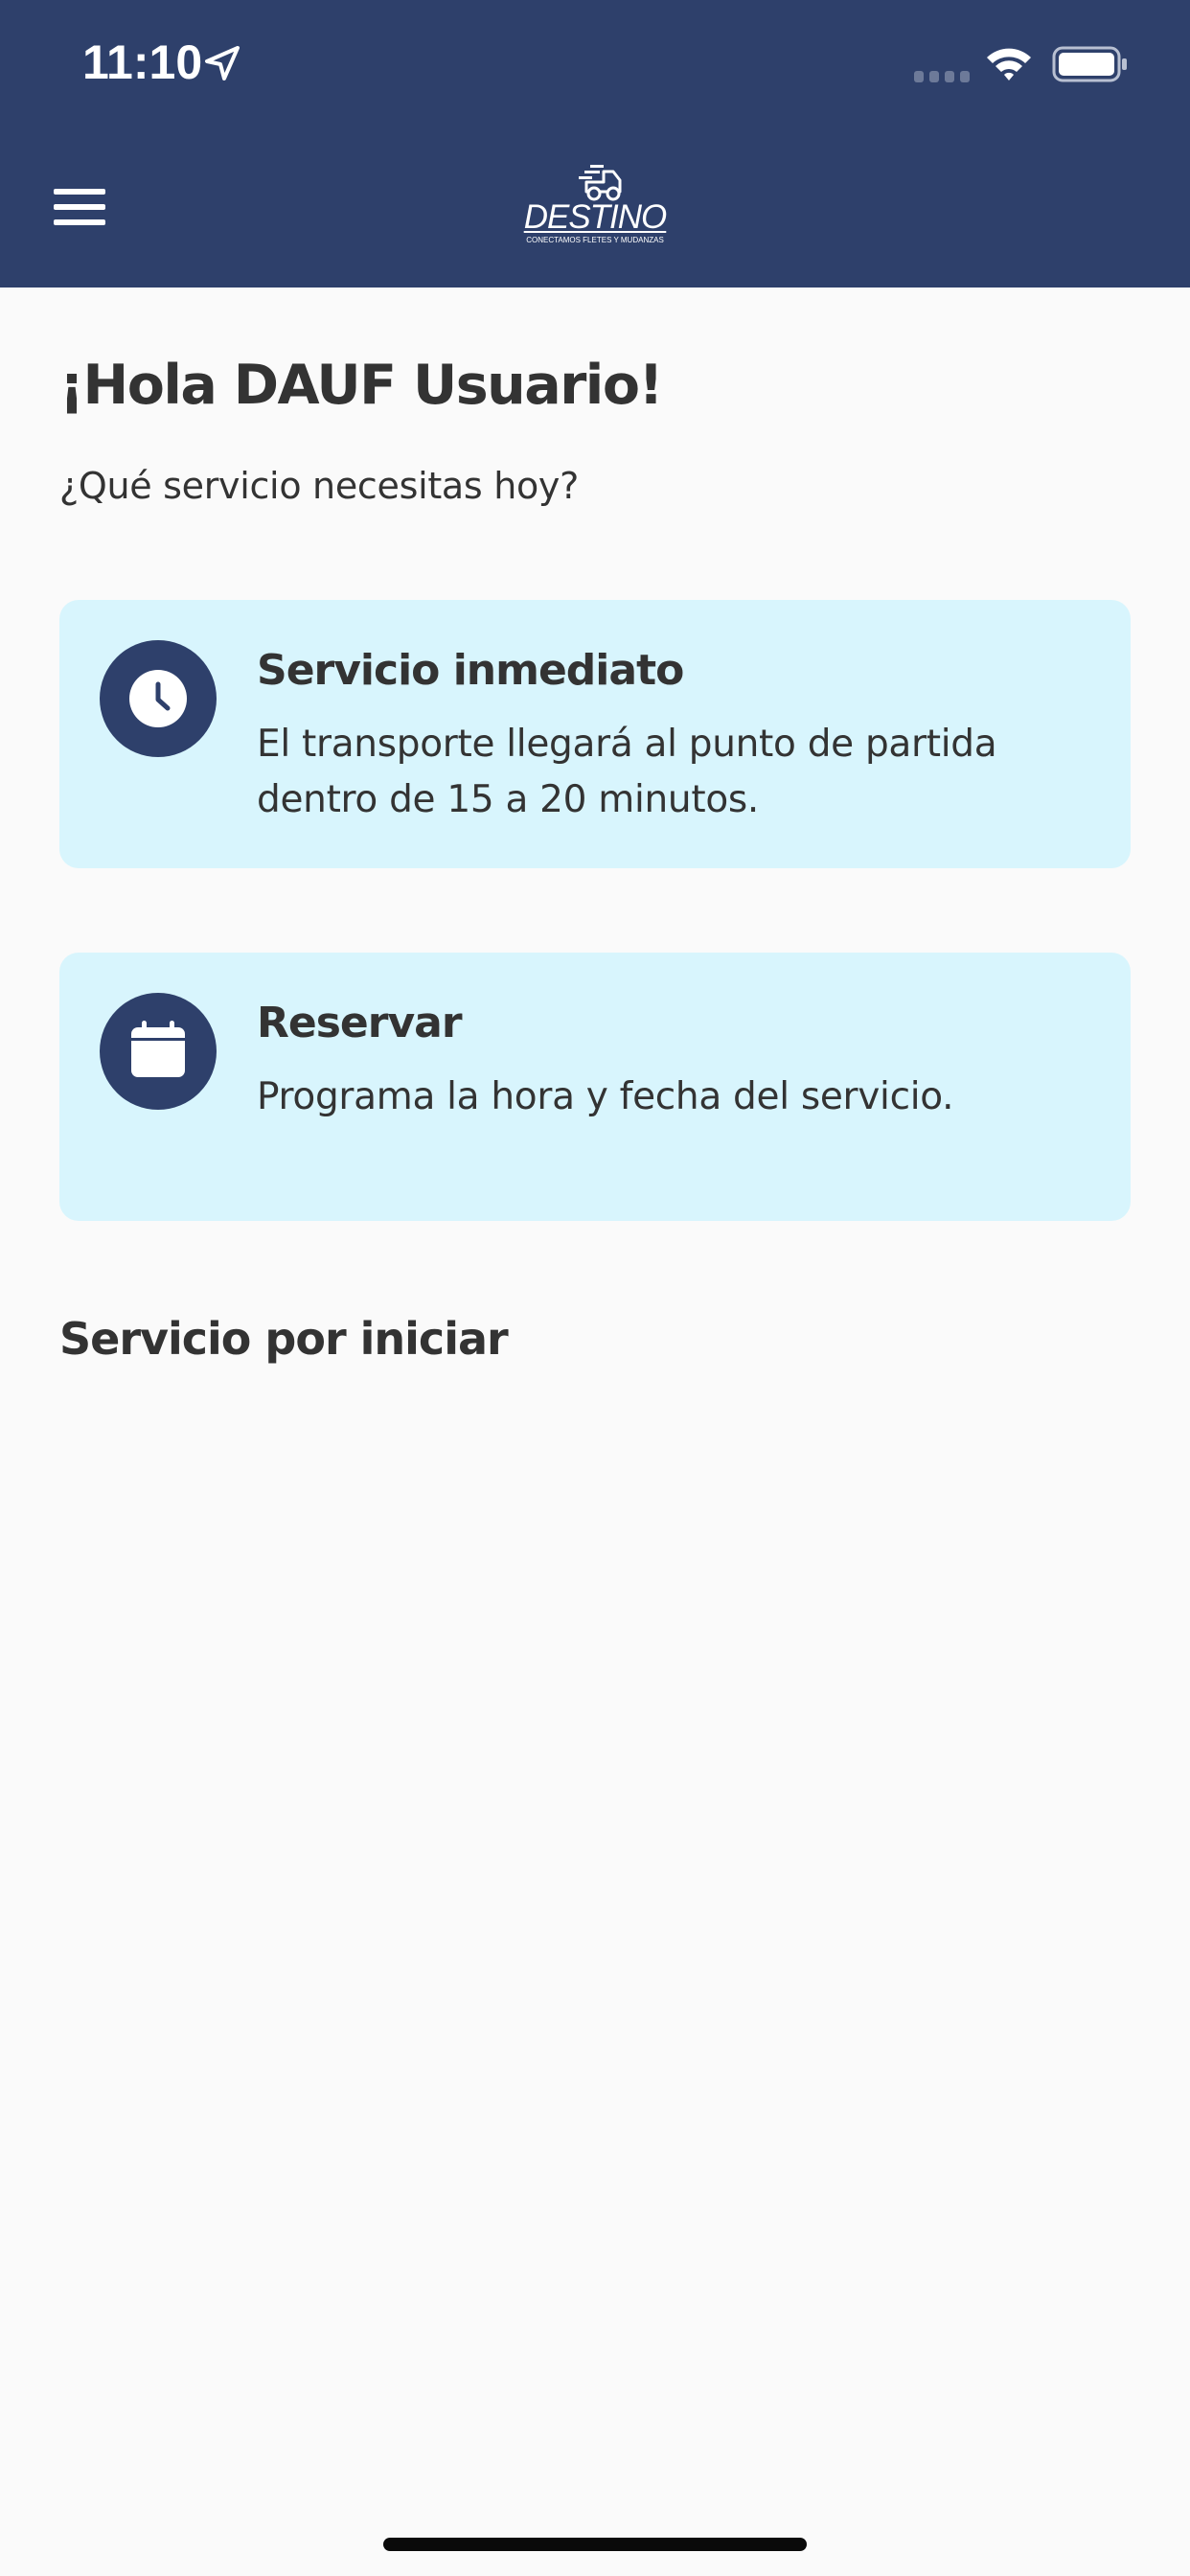 The image size is (1190, 2576). Describe the element at coordinates (158, 1049) in the screenshot. I see `calendar-icon` at that location.